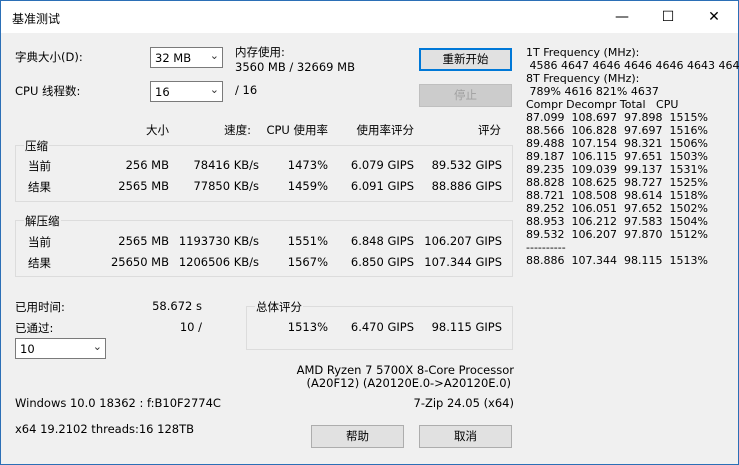  Describe the element at coordinates (714, 17) in the screenshot. I see `close-icon: ✕` at that location.